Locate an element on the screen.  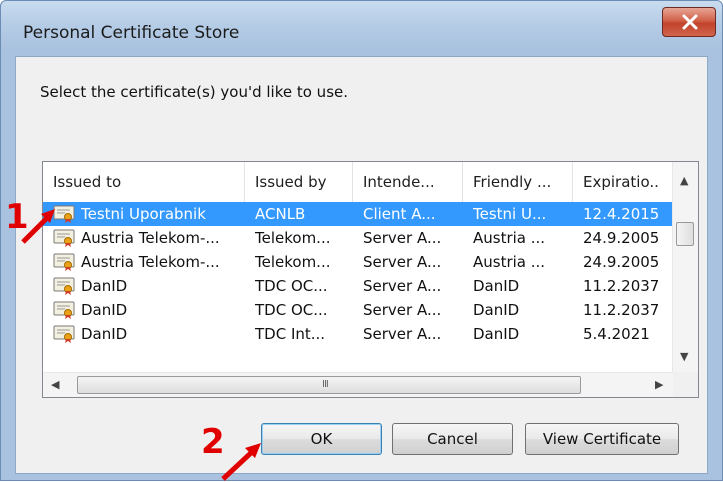
close-button is located at coordinates (689, 22).